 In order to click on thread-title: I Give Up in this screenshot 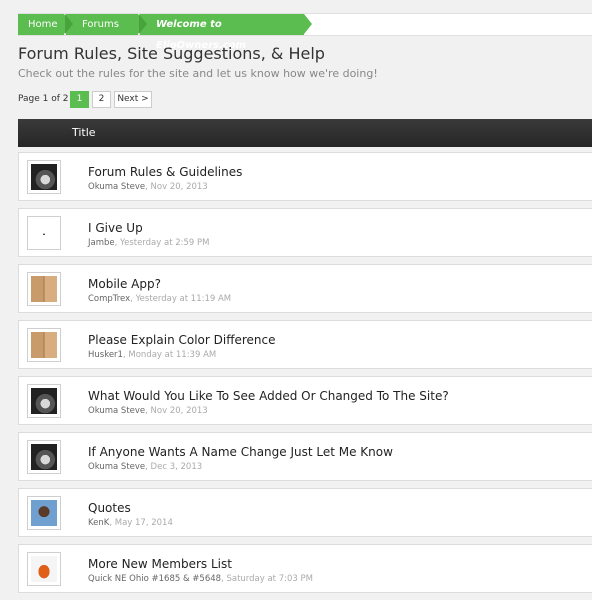, I will do `click(115, 228)`.